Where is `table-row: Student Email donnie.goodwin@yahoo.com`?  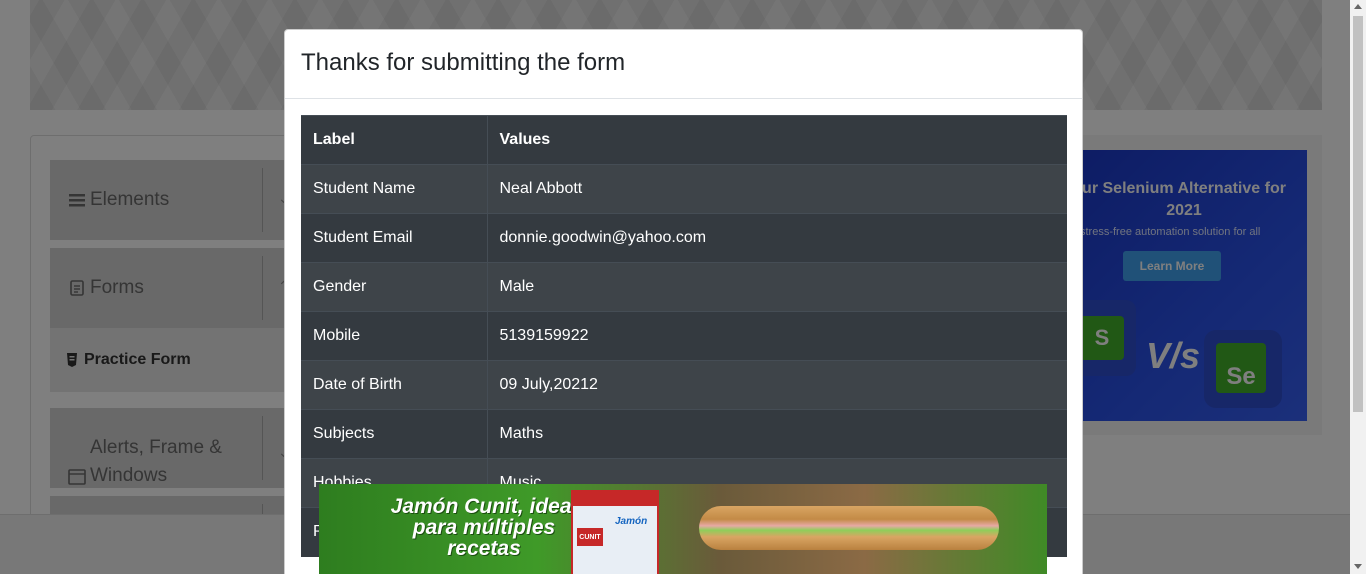
table-row: Student Email donnie.goodwin@yahoo.com is located at coordinates (684, 238).